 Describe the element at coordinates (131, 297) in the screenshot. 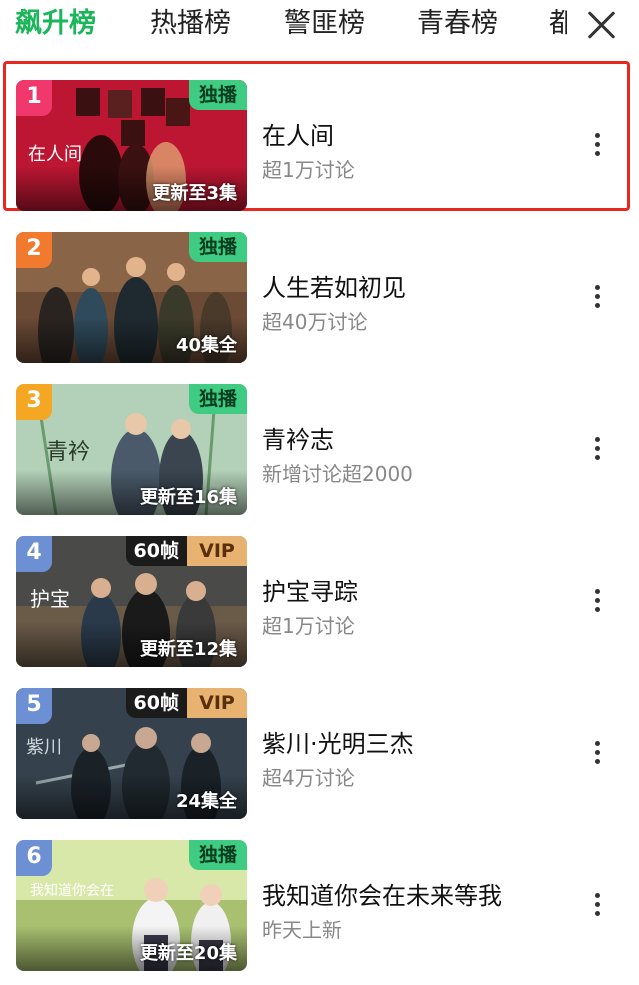

I see `poster-thumbnail: 2 独播 40集全` at that location.